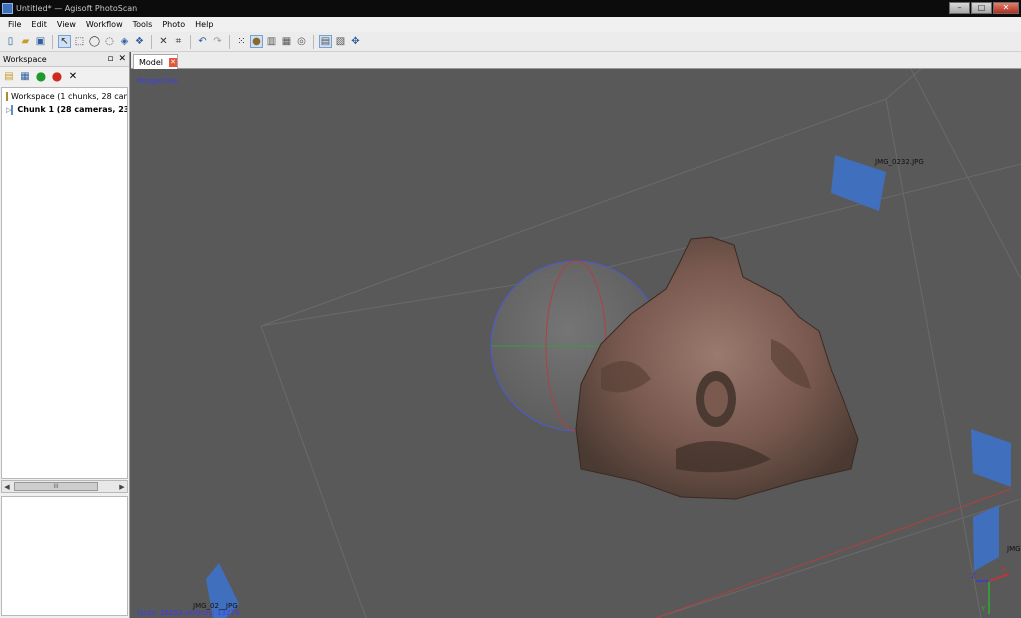 The image size is (1021, 618). Describe the element at coordinates (143, 24) in the screenshot. I see `menu-tools: Tools` at that location.